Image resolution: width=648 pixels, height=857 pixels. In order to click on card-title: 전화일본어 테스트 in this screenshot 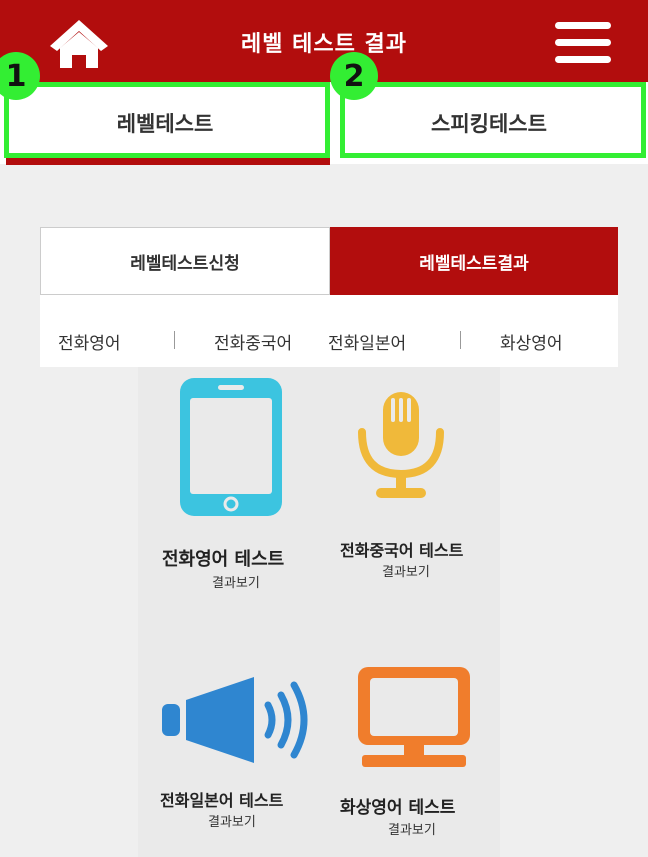, I will do `click(222, 800)`.